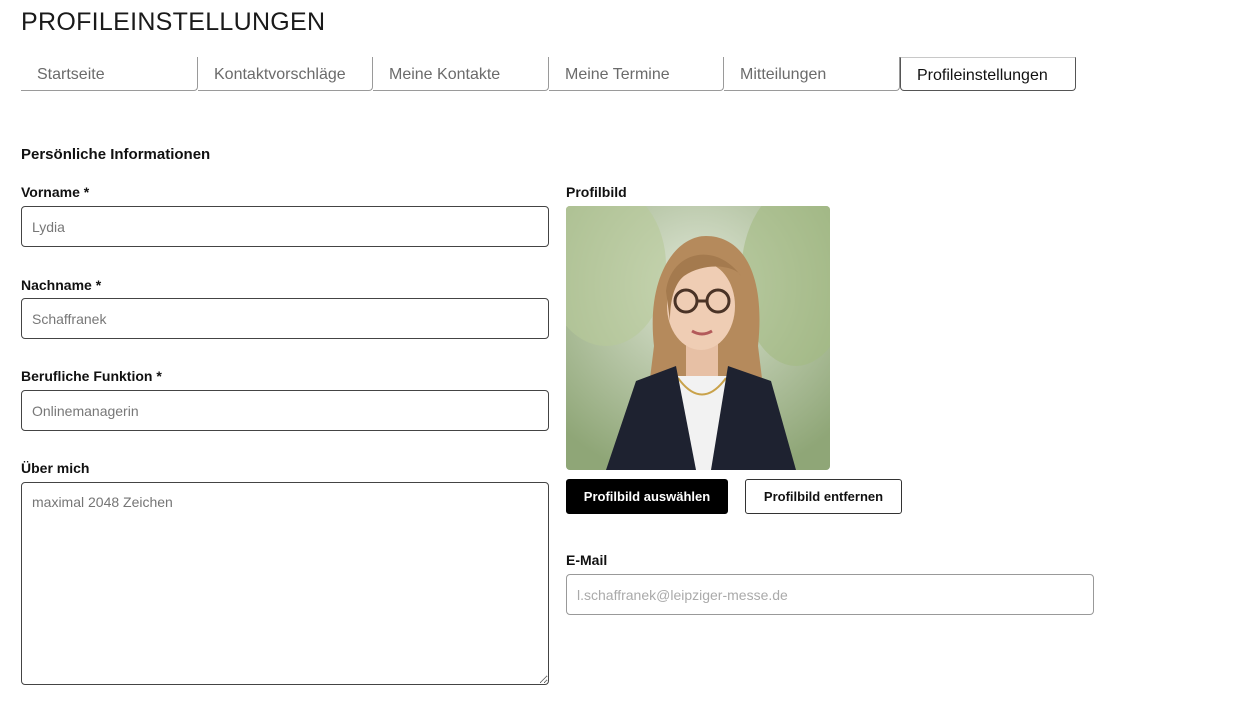  I want to click on tab-kontaktvorschlaege: Kontaktvorschläge, so click(285, 74).